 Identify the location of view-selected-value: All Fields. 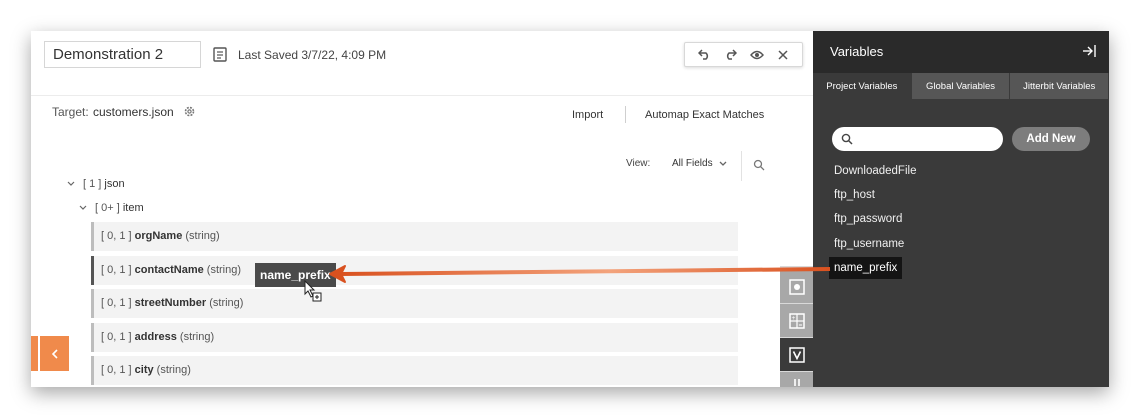
(692, 163).